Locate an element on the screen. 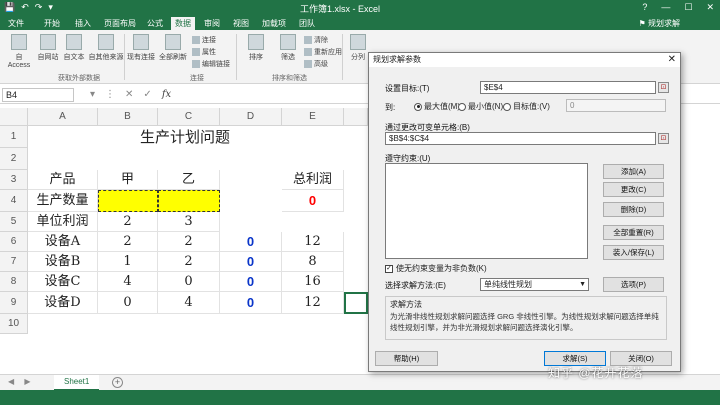 The width and height of the screenshot is (720, 405). tab-insert: 插入 is located at coordinates (83, 23).